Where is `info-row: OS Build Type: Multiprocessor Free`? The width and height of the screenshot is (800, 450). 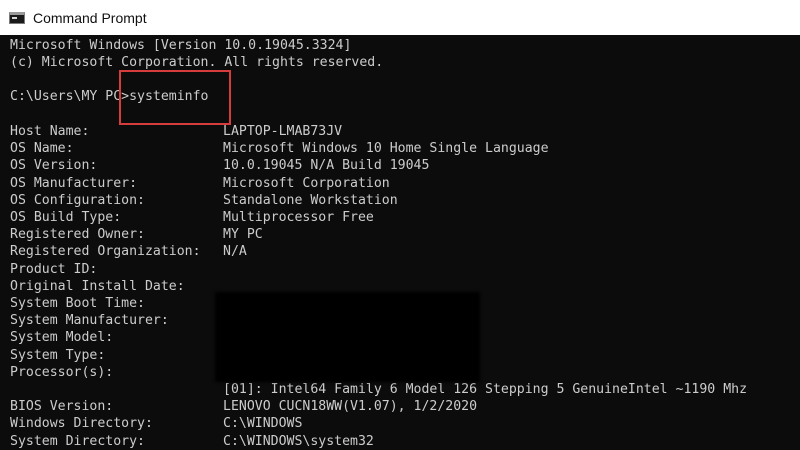 info-row: OS Build Type: Multiprocessor Free is located at coordinates (400, 217).